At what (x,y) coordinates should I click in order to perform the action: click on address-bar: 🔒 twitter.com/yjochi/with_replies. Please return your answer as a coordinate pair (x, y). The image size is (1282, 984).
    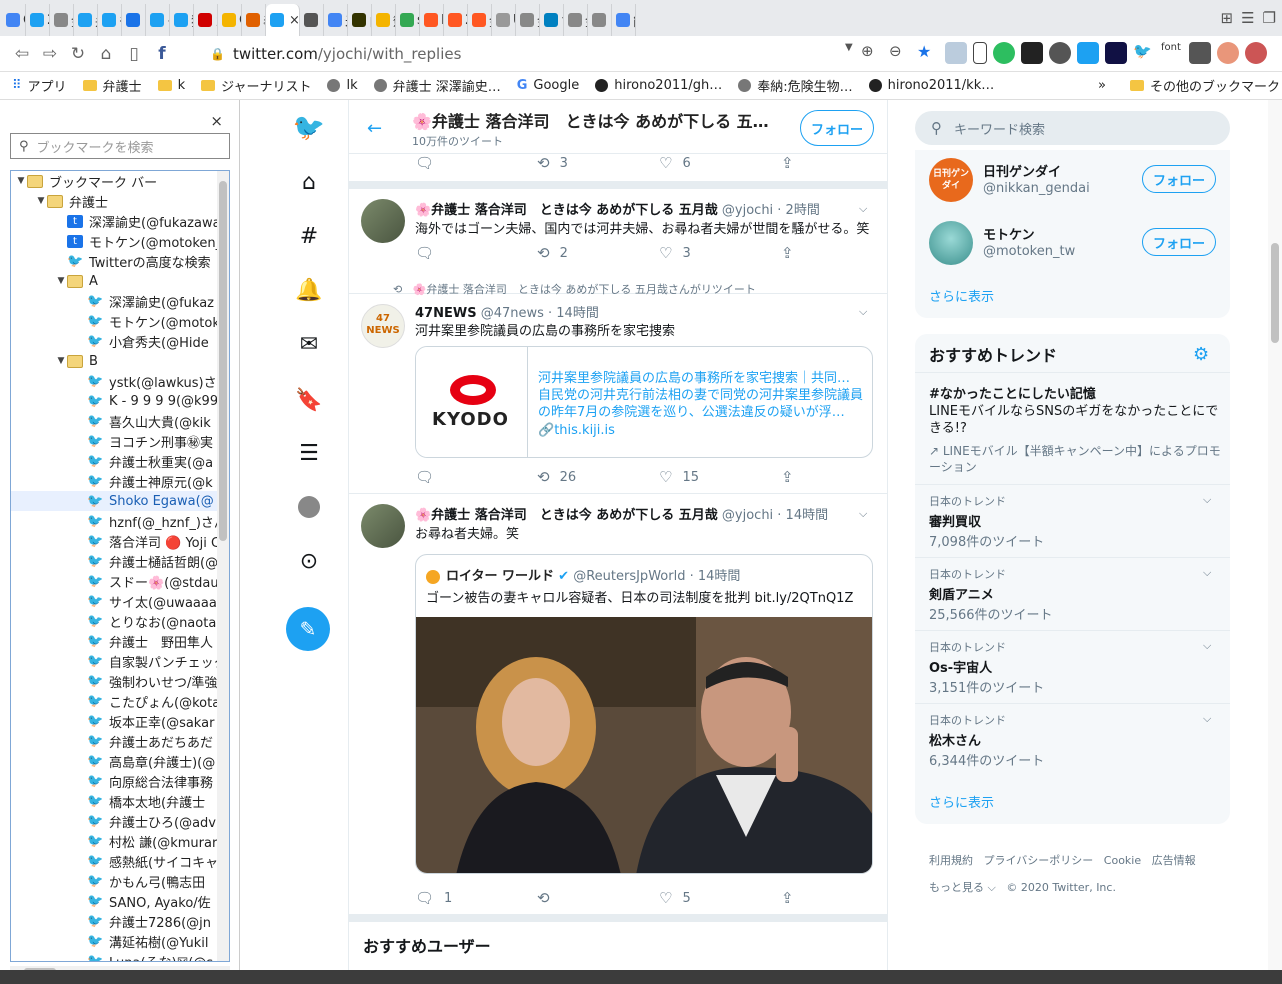
    Looking at the image, I should click on (525, 54).